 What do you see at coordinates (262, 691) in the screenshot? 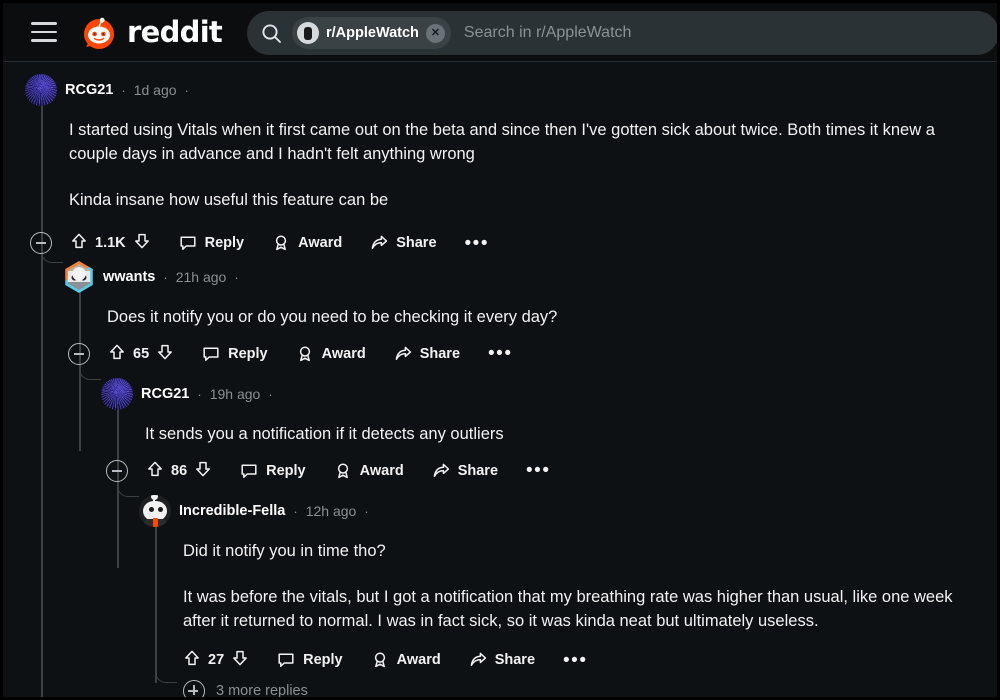
I see `more-replies-label: 3 more replies` at bounding box center [262, 691].